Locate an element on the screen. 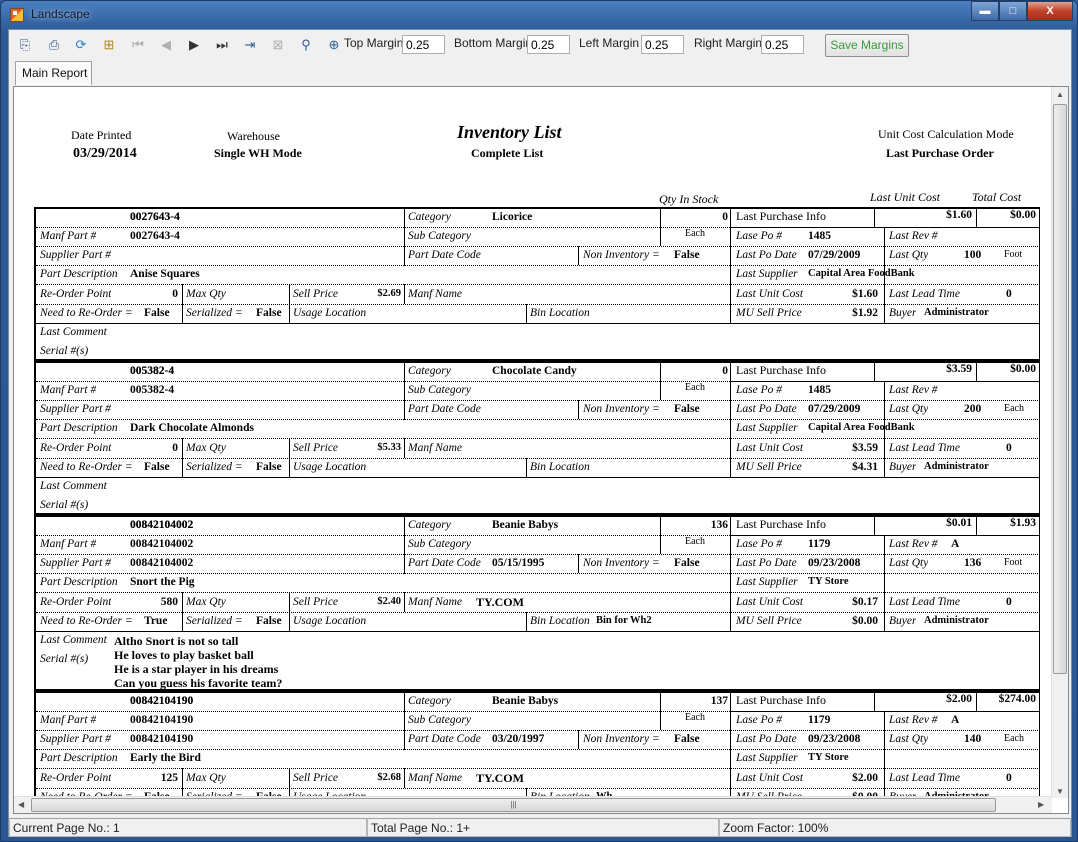 The height and width of the screenshot is (842, 1078). serialized-label: Serialized = is located at coordinates (214, 621).